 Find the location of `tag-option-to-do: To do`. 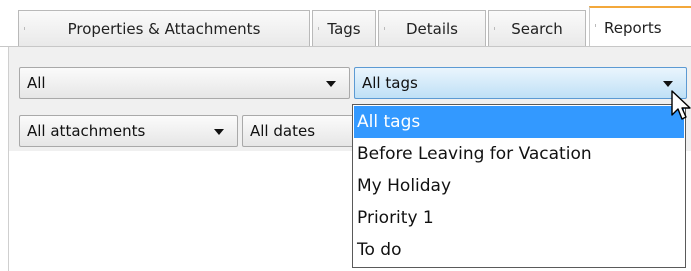

tag-option-to-do: To do is located at coordinates (519, 250).